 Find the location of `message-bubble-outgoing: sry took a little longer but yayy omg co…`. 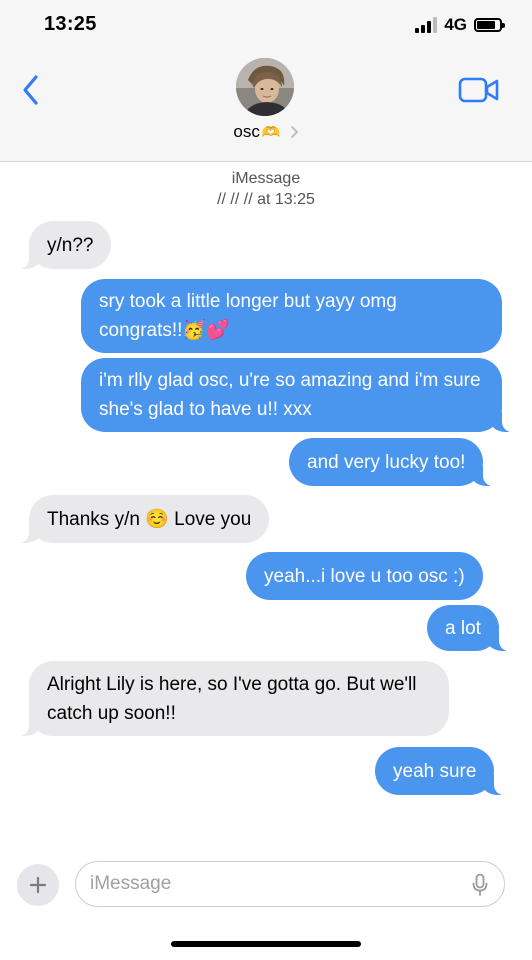

message-bubble-outgoing: sry took a little longer but yayy omg co… is located at coordinates (291, 316).